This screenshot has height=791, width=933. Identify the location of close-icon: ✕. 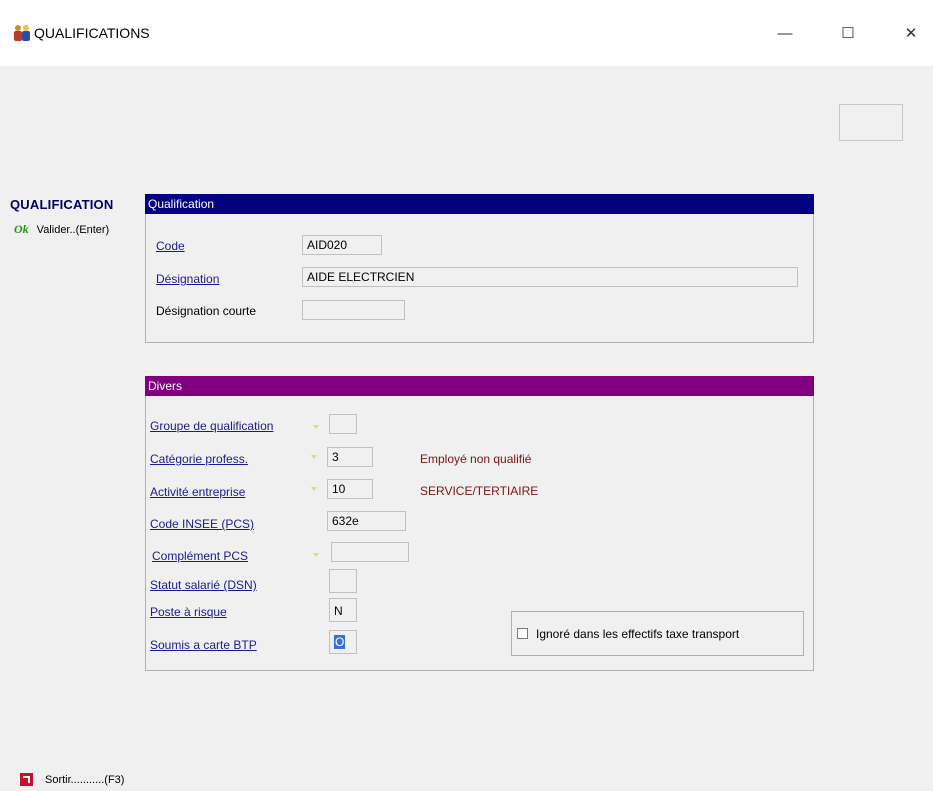
(911, 33).